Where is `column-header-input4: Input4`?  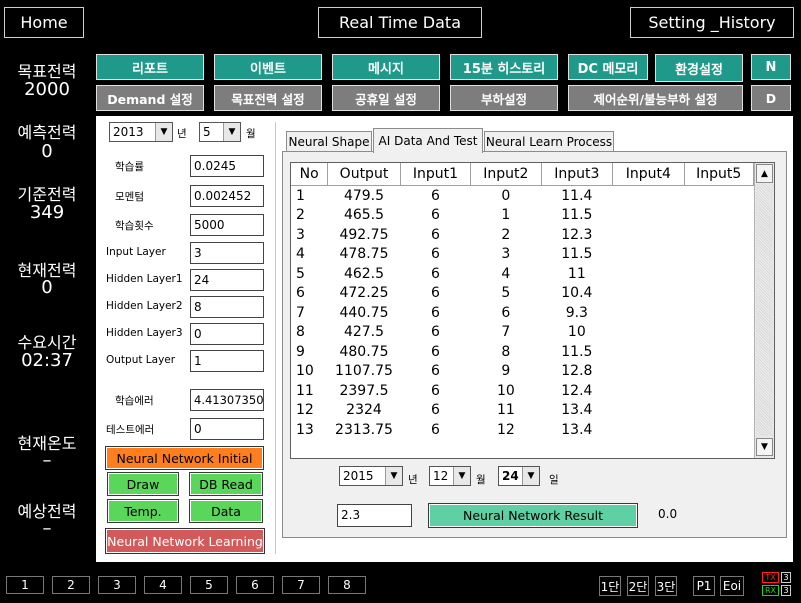 column-header-input4: Input4 is located at coordinates (648, 174).